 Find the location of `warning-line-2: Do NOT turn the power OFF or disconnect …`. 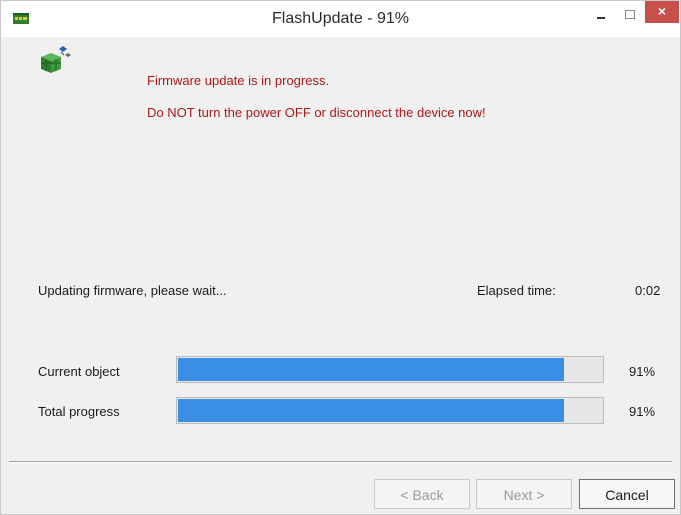

warning-line-2: Do NOT turn the power OFF or disconnect … is located at coordinates (316, 112).